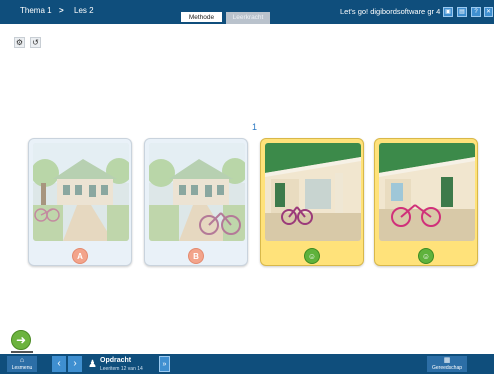  I want to click on card-footer: A, so click(80, 254).